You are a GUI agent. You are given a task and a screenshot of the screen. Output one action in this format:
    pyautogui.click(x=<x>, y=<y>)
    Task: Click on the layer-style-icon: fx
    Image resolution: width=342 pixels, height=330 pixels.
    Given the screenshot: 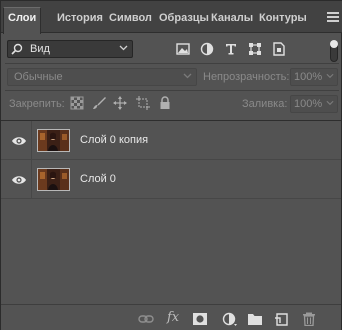 What is the action you would take?
    pyautogui.click(x=176, y=317)
    